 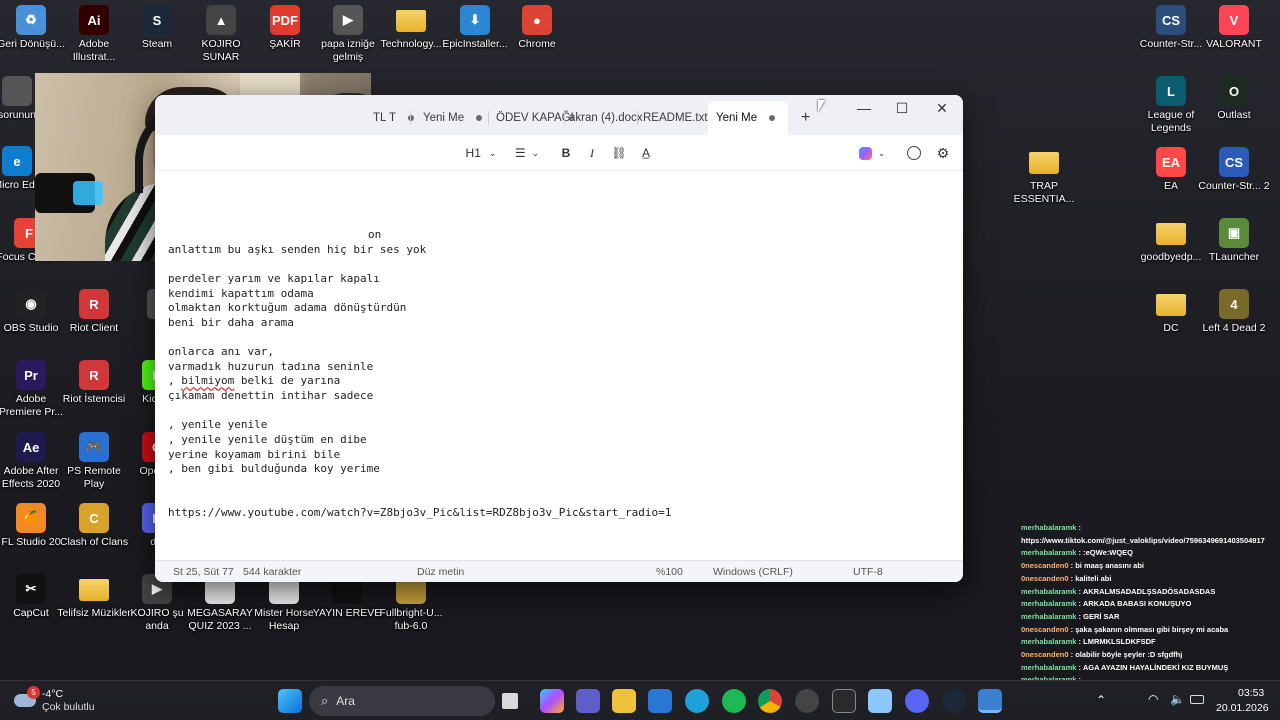 What do you see at coordinates (619, 153) in the screenshot?
I see `link-button: ⛓` at bounding box center [619, 153].